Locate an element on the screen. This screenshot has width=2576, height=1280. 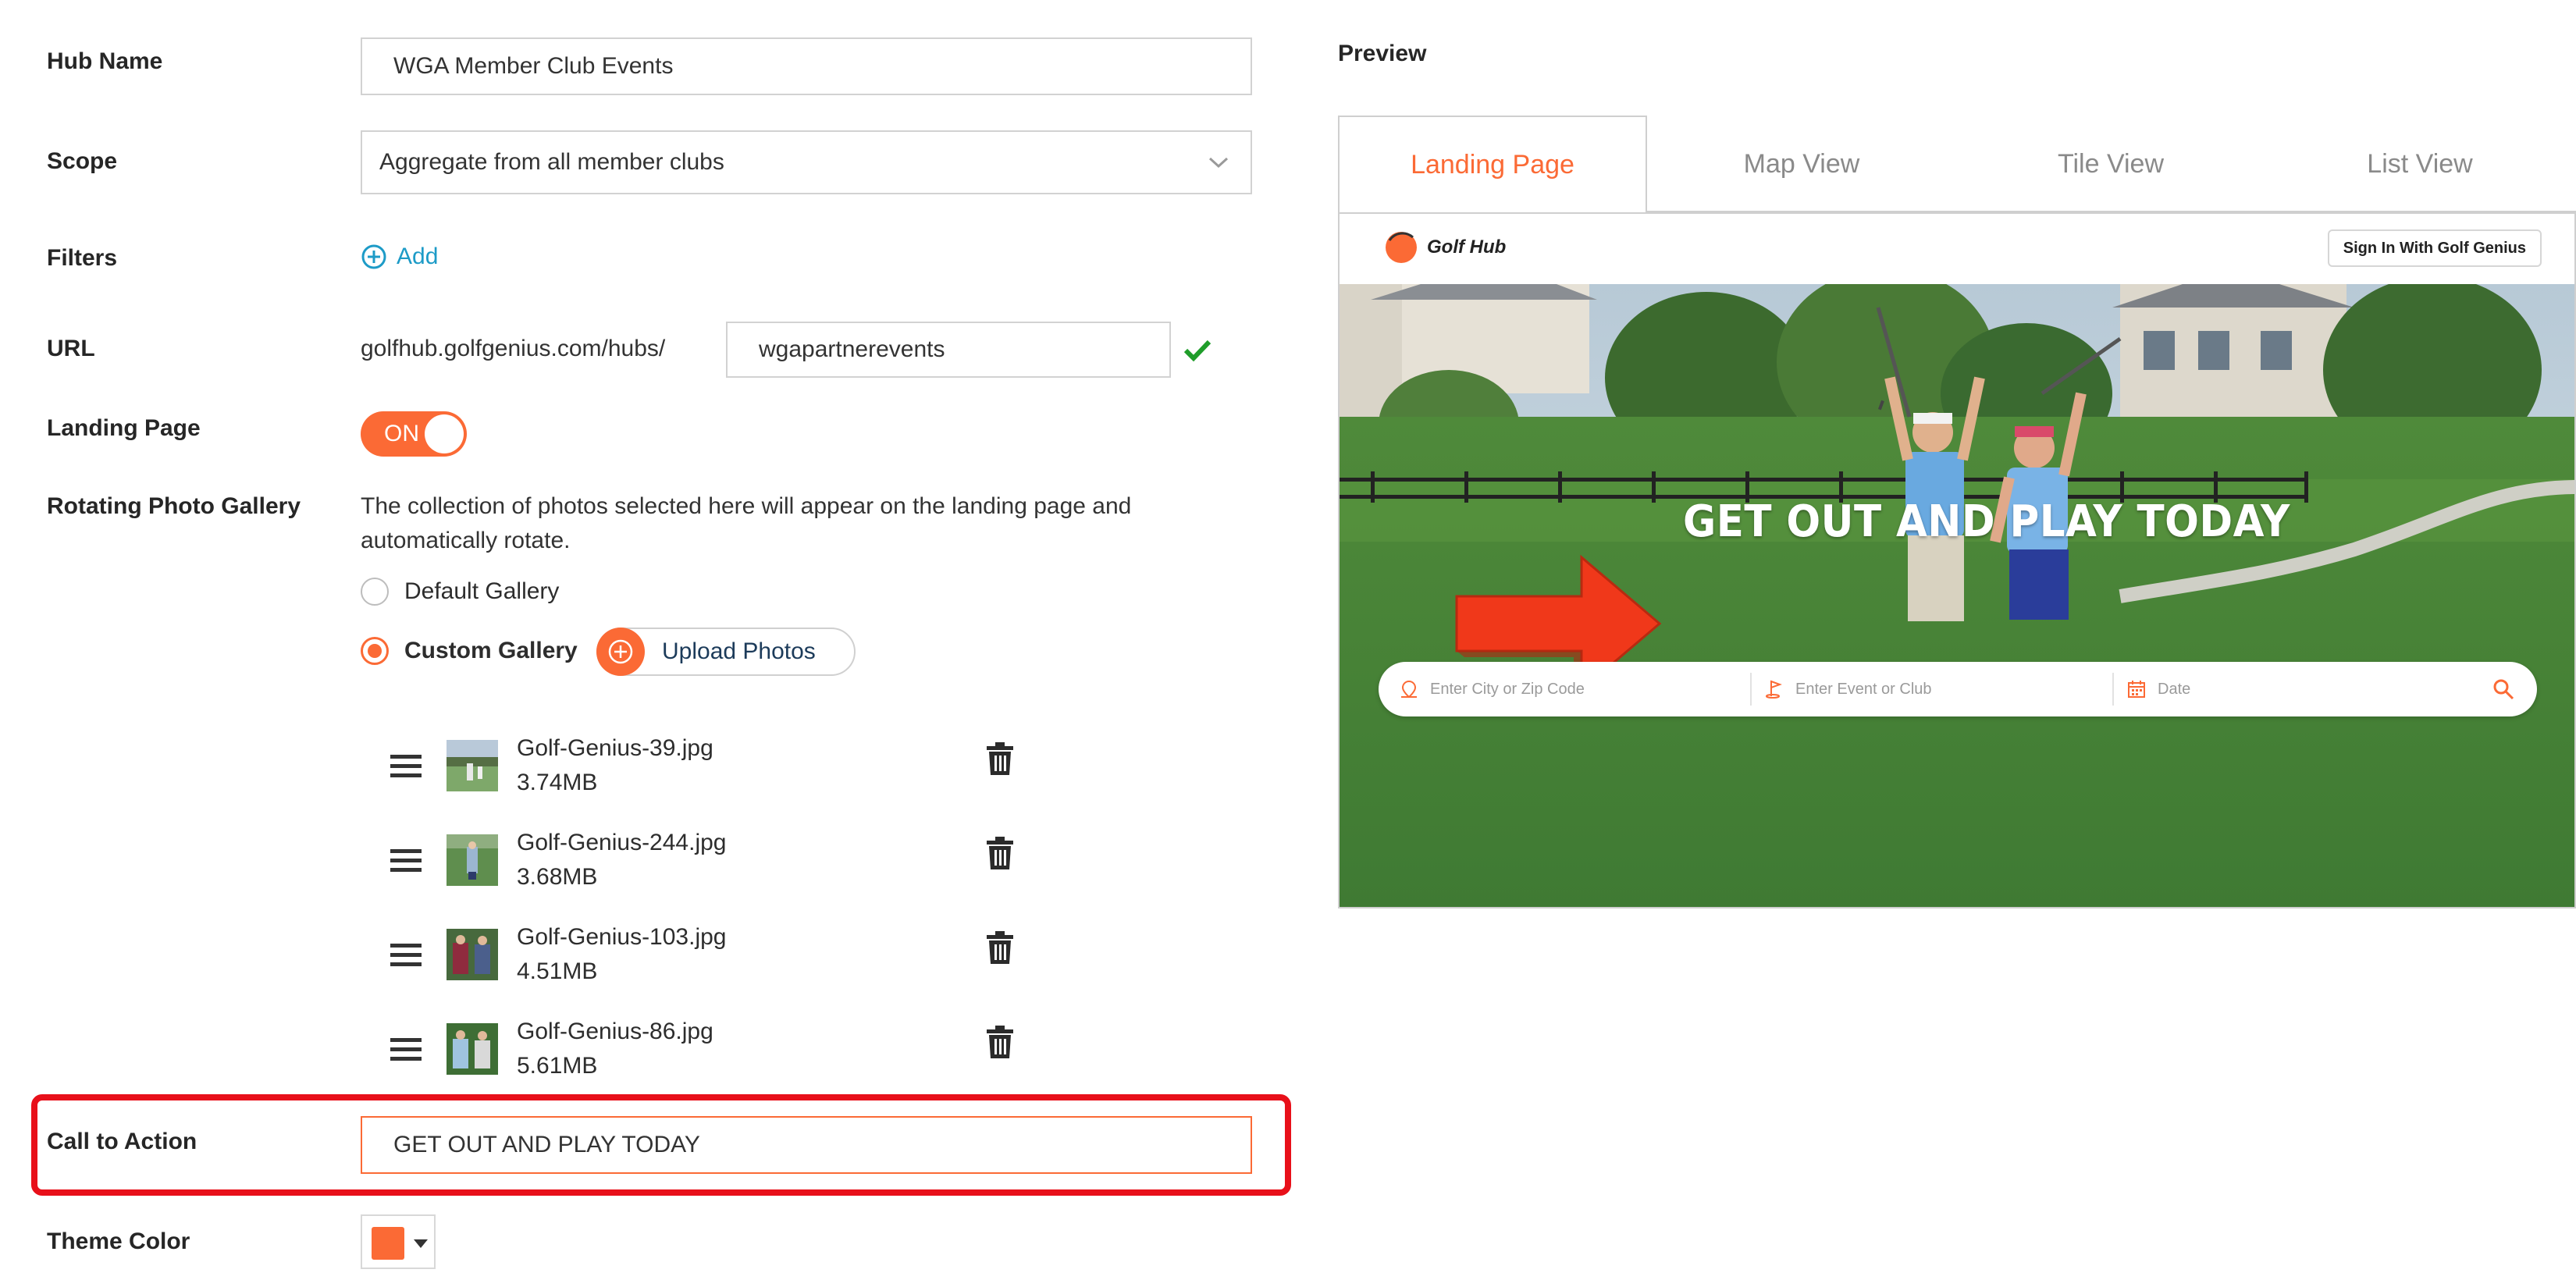
custom-gallery-radio: Custom Gallery is located at coordinates (469, 651).